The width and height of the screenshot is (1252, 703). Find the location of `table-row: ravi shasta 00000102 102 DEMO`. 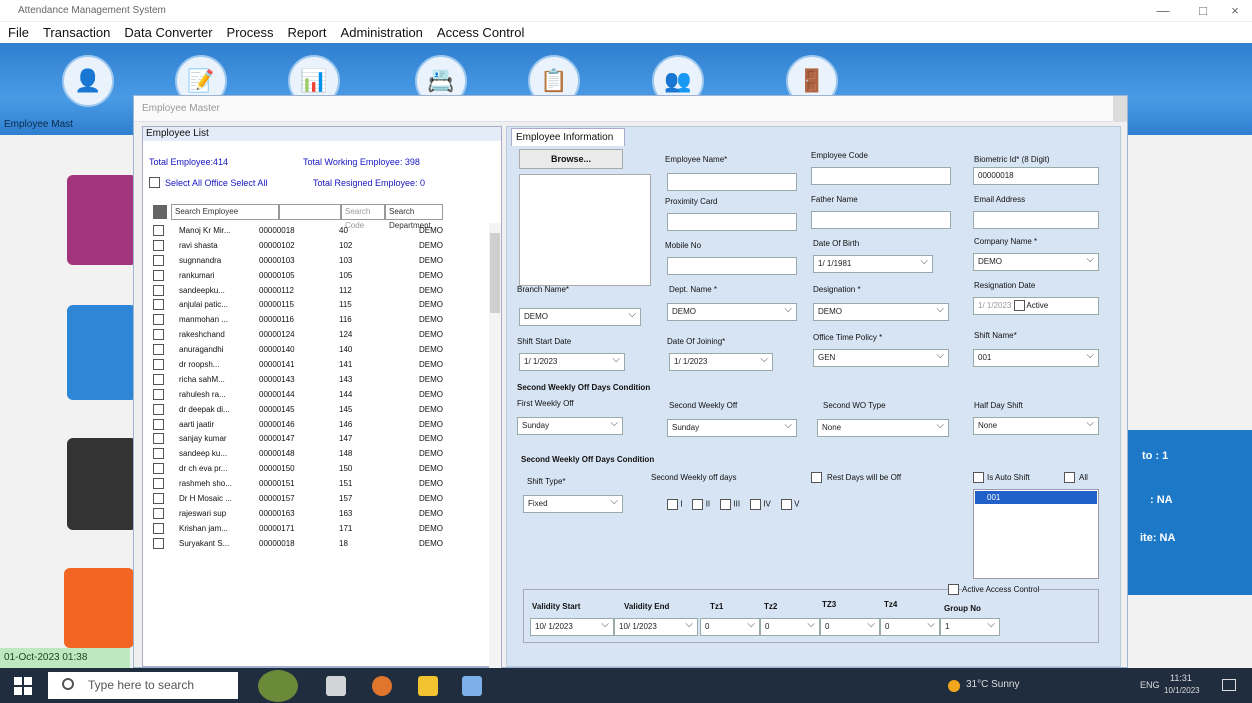

table-row: ravi shasta 00000102 102 DEMO is located at coordinates (315, 245).